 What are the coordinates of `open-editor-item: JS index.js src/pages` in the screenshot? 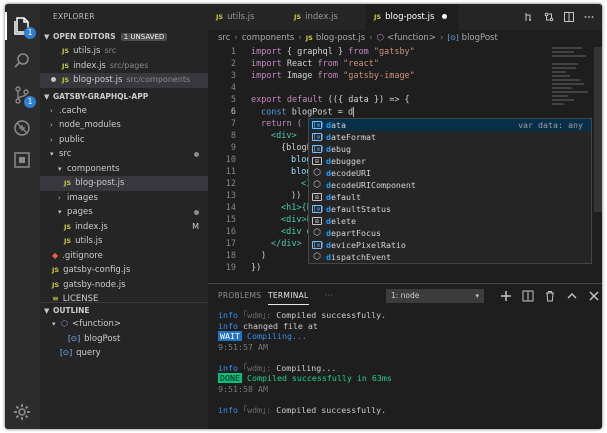 It's located at (124, 66).